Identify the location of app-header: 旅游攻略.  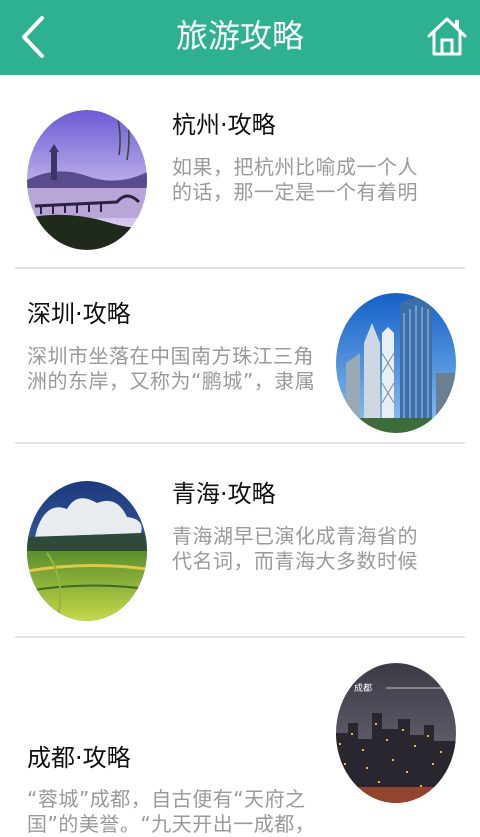
(240, 37).